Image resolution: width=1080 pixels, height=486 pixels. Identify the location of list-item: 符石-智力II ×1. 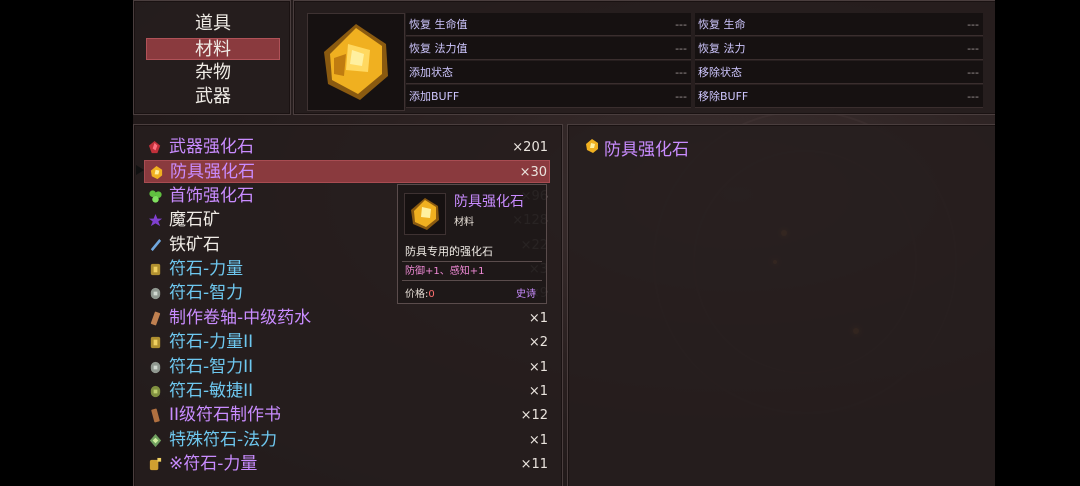
(347, 367).